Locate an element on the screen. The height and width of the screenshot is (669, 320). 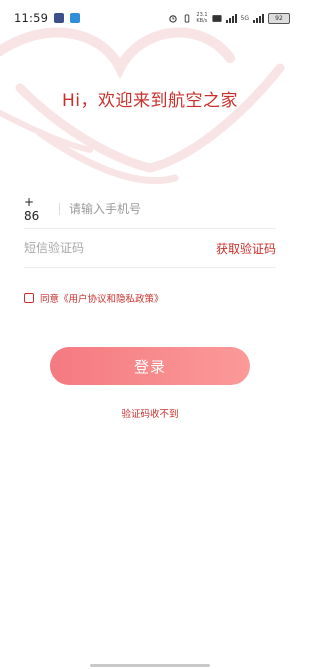
login-button: 登录 is located at coordinates (150, 366).